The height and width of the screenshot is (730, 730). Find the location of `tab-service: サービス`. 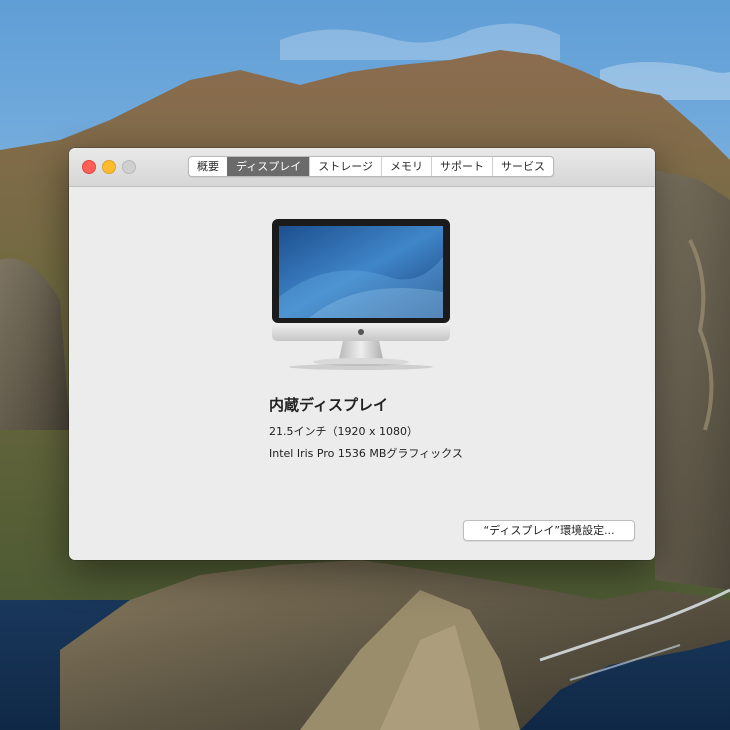

tab-service: サービス is located at coordinates (522, 166).